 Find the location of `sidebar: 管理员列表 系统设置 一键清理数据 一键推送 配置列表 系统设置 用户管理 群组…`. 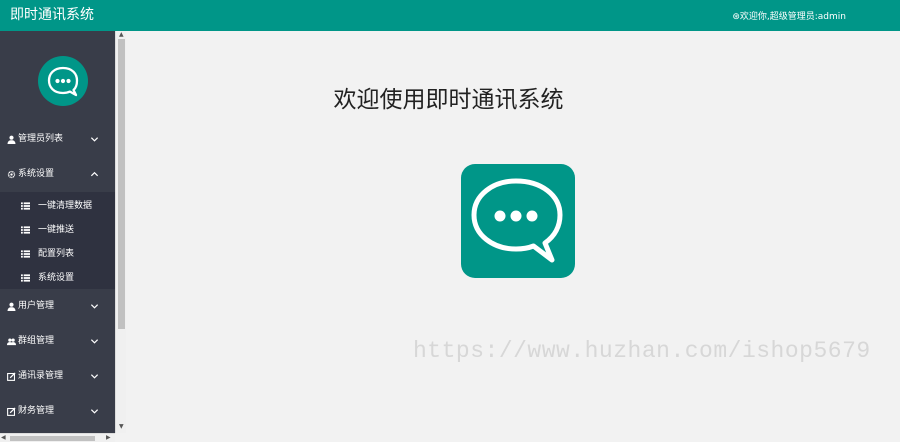

sidebar: 管理员列表 系统设置 一键清理数据 一键推送 配置列表 系统设置 用户管理 群组… is located at coordinates (57, 236).